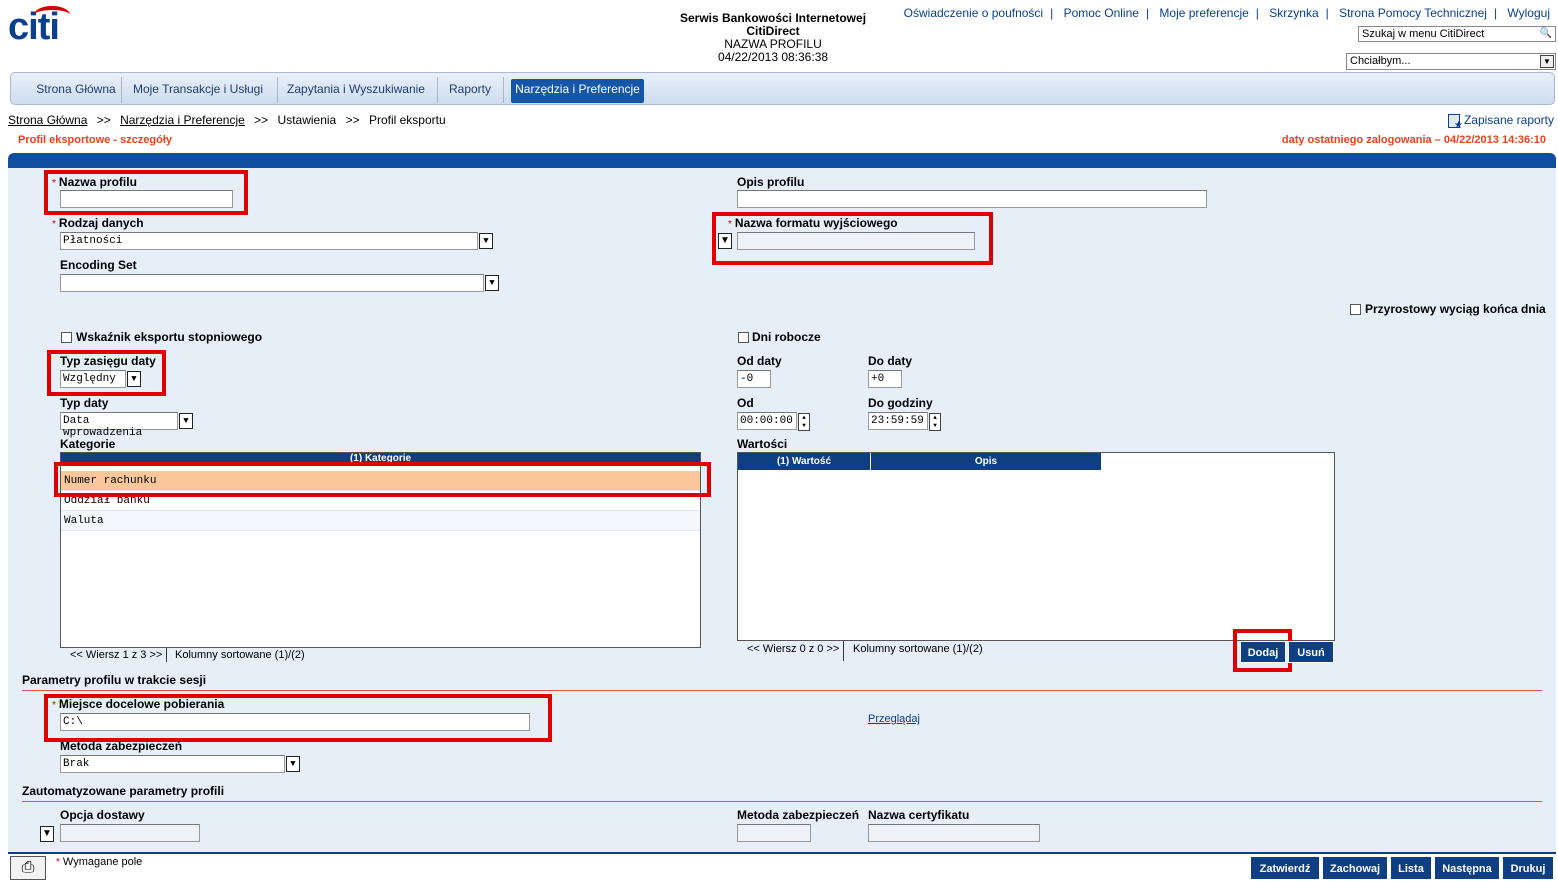  What do you see at coordinates (1546, 33) in the screenshot?
I see `search-icon: 🔍` at bounding box center [1546, 33].